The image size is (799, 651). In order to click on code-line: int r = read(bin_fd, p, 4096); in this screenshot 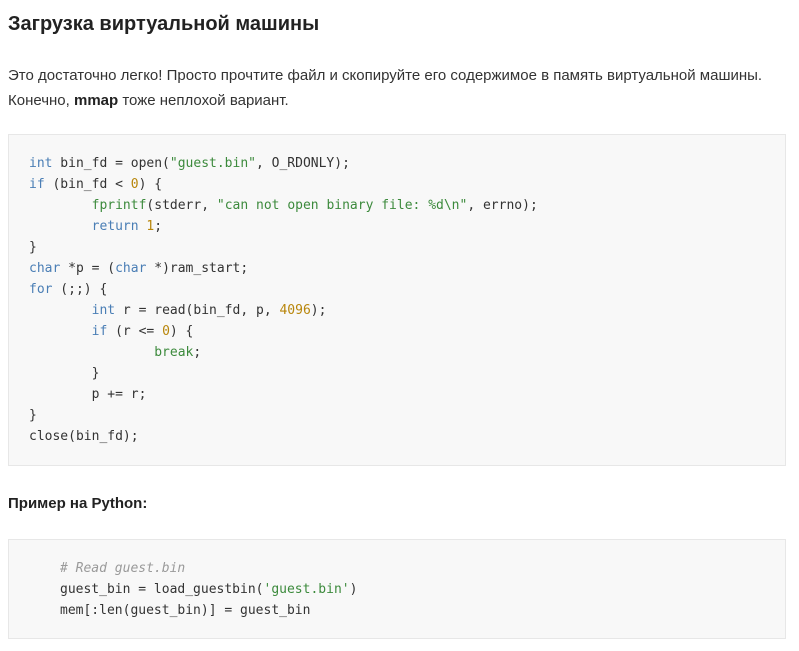, I will do `click(407, 310)`.